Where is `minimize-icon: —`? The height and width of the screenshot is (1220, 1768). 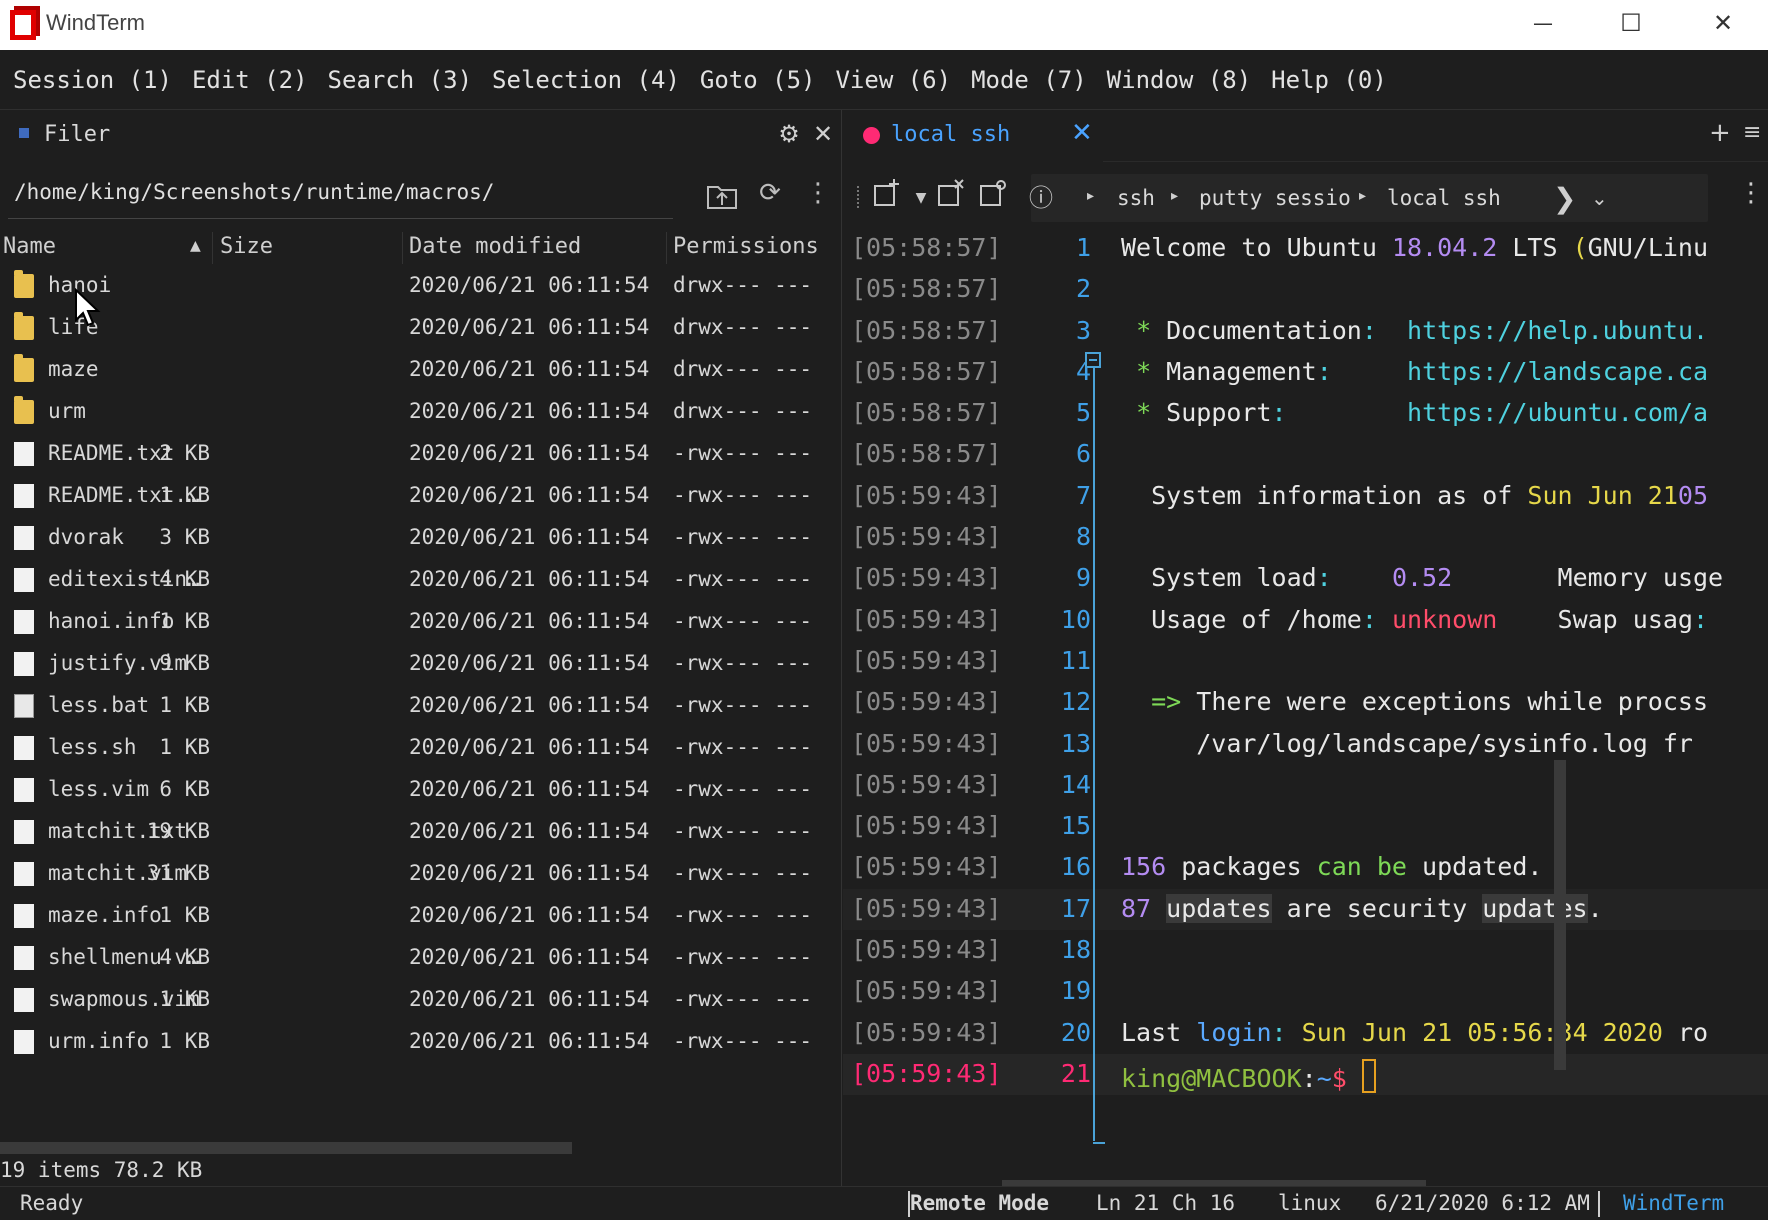
minimize-icon: — is located at coordinates (1543, 23).